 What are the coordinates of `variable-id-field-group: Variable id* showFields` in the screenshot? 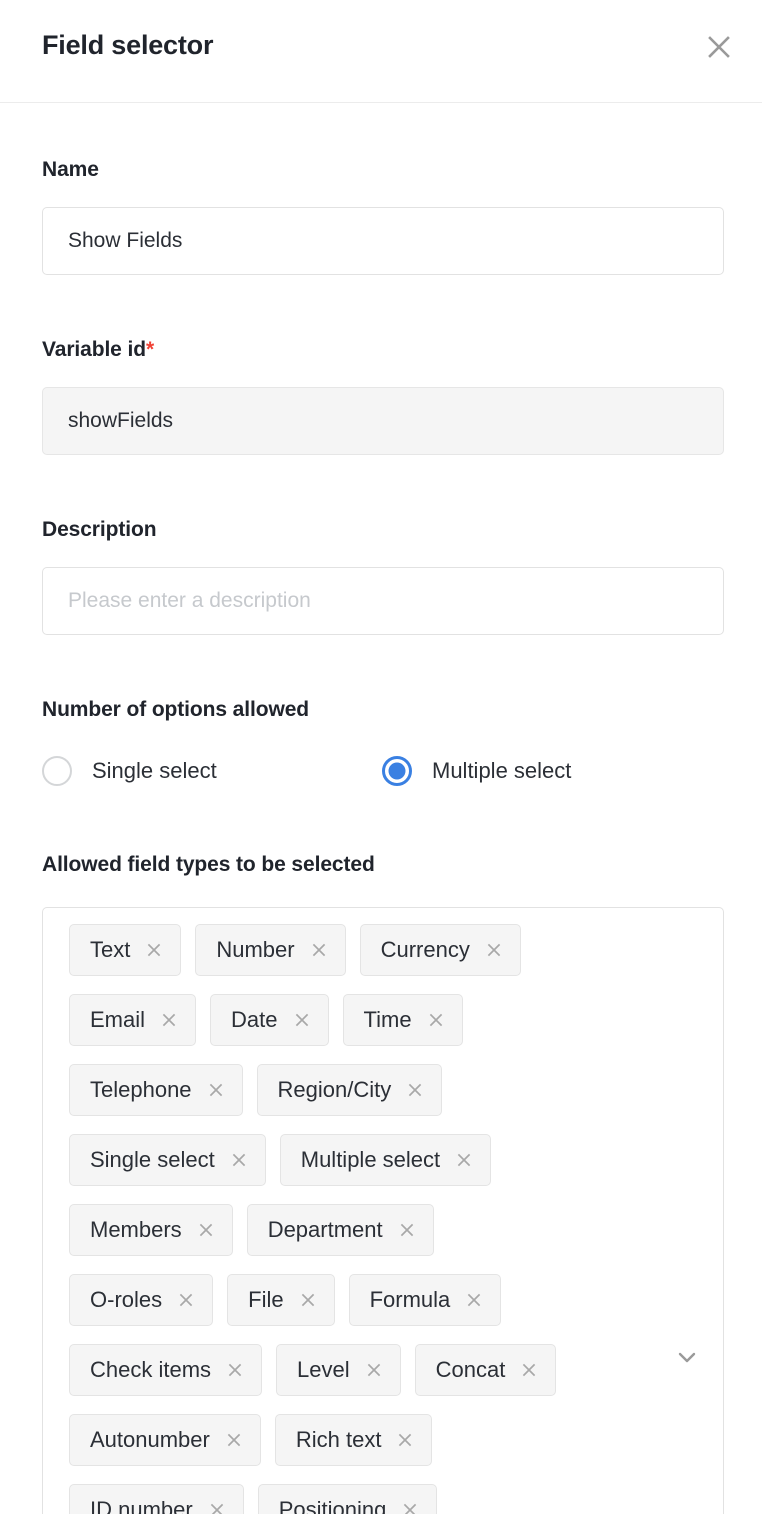 It's located at (383, 396).